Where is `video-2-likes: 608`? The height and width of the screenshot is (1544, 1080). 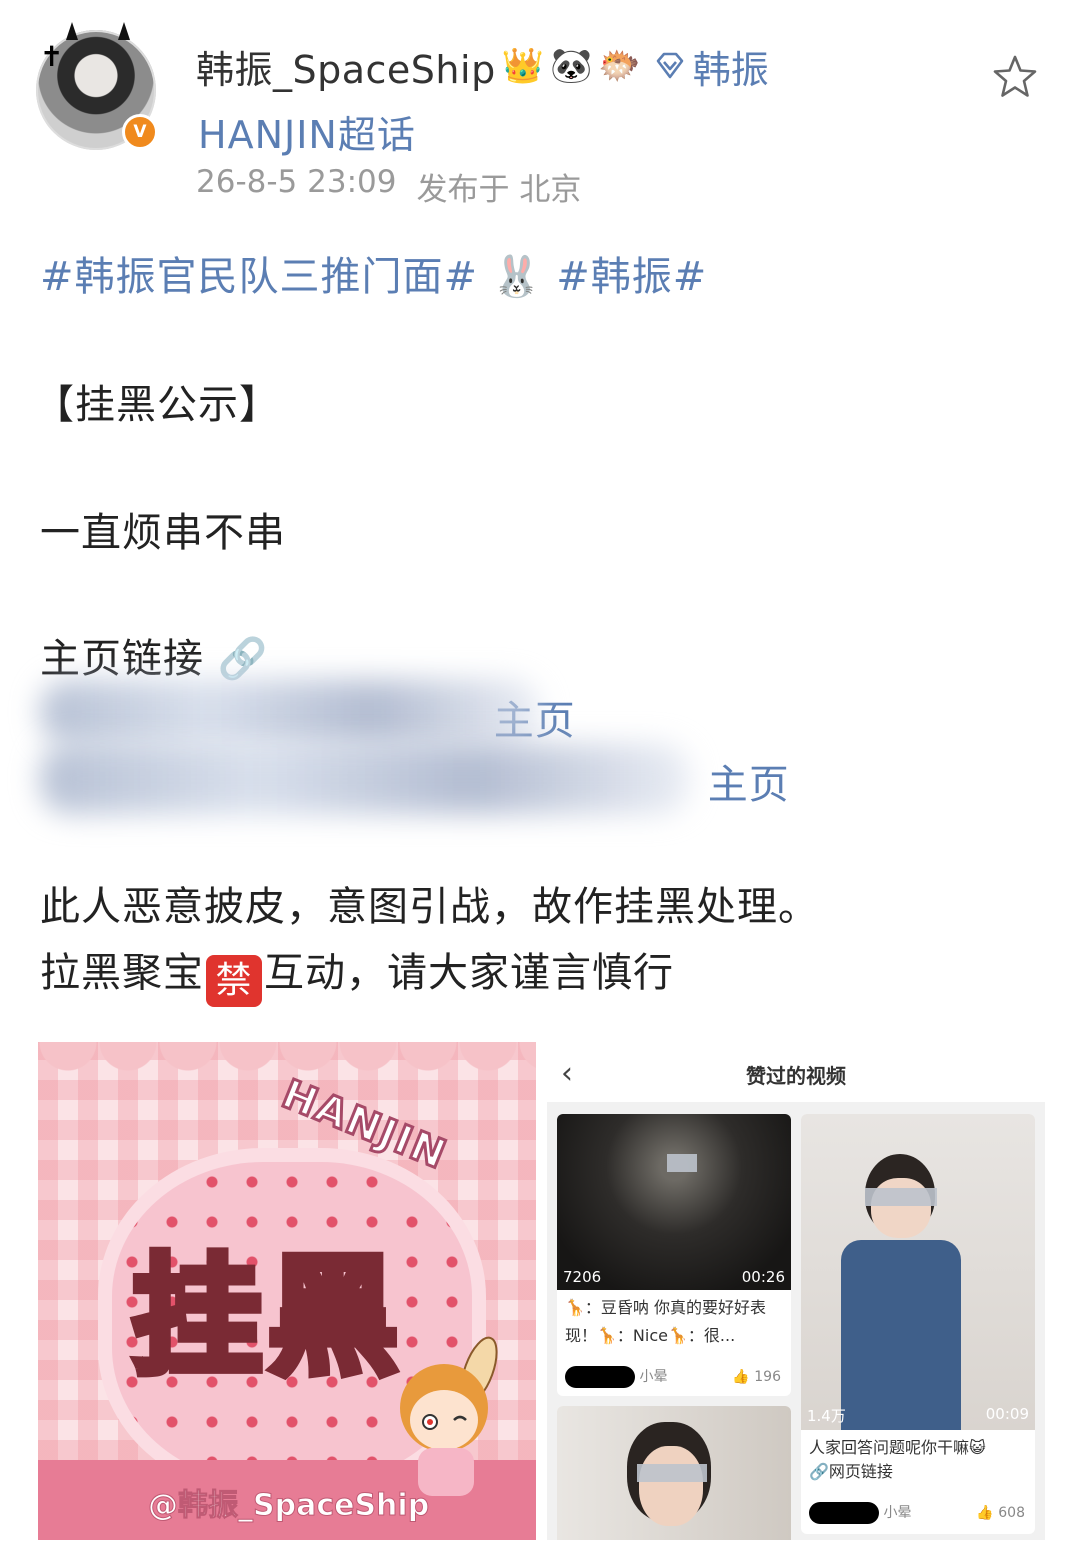 video-2-likes: 608 is located at coordinates (1011, 1513).